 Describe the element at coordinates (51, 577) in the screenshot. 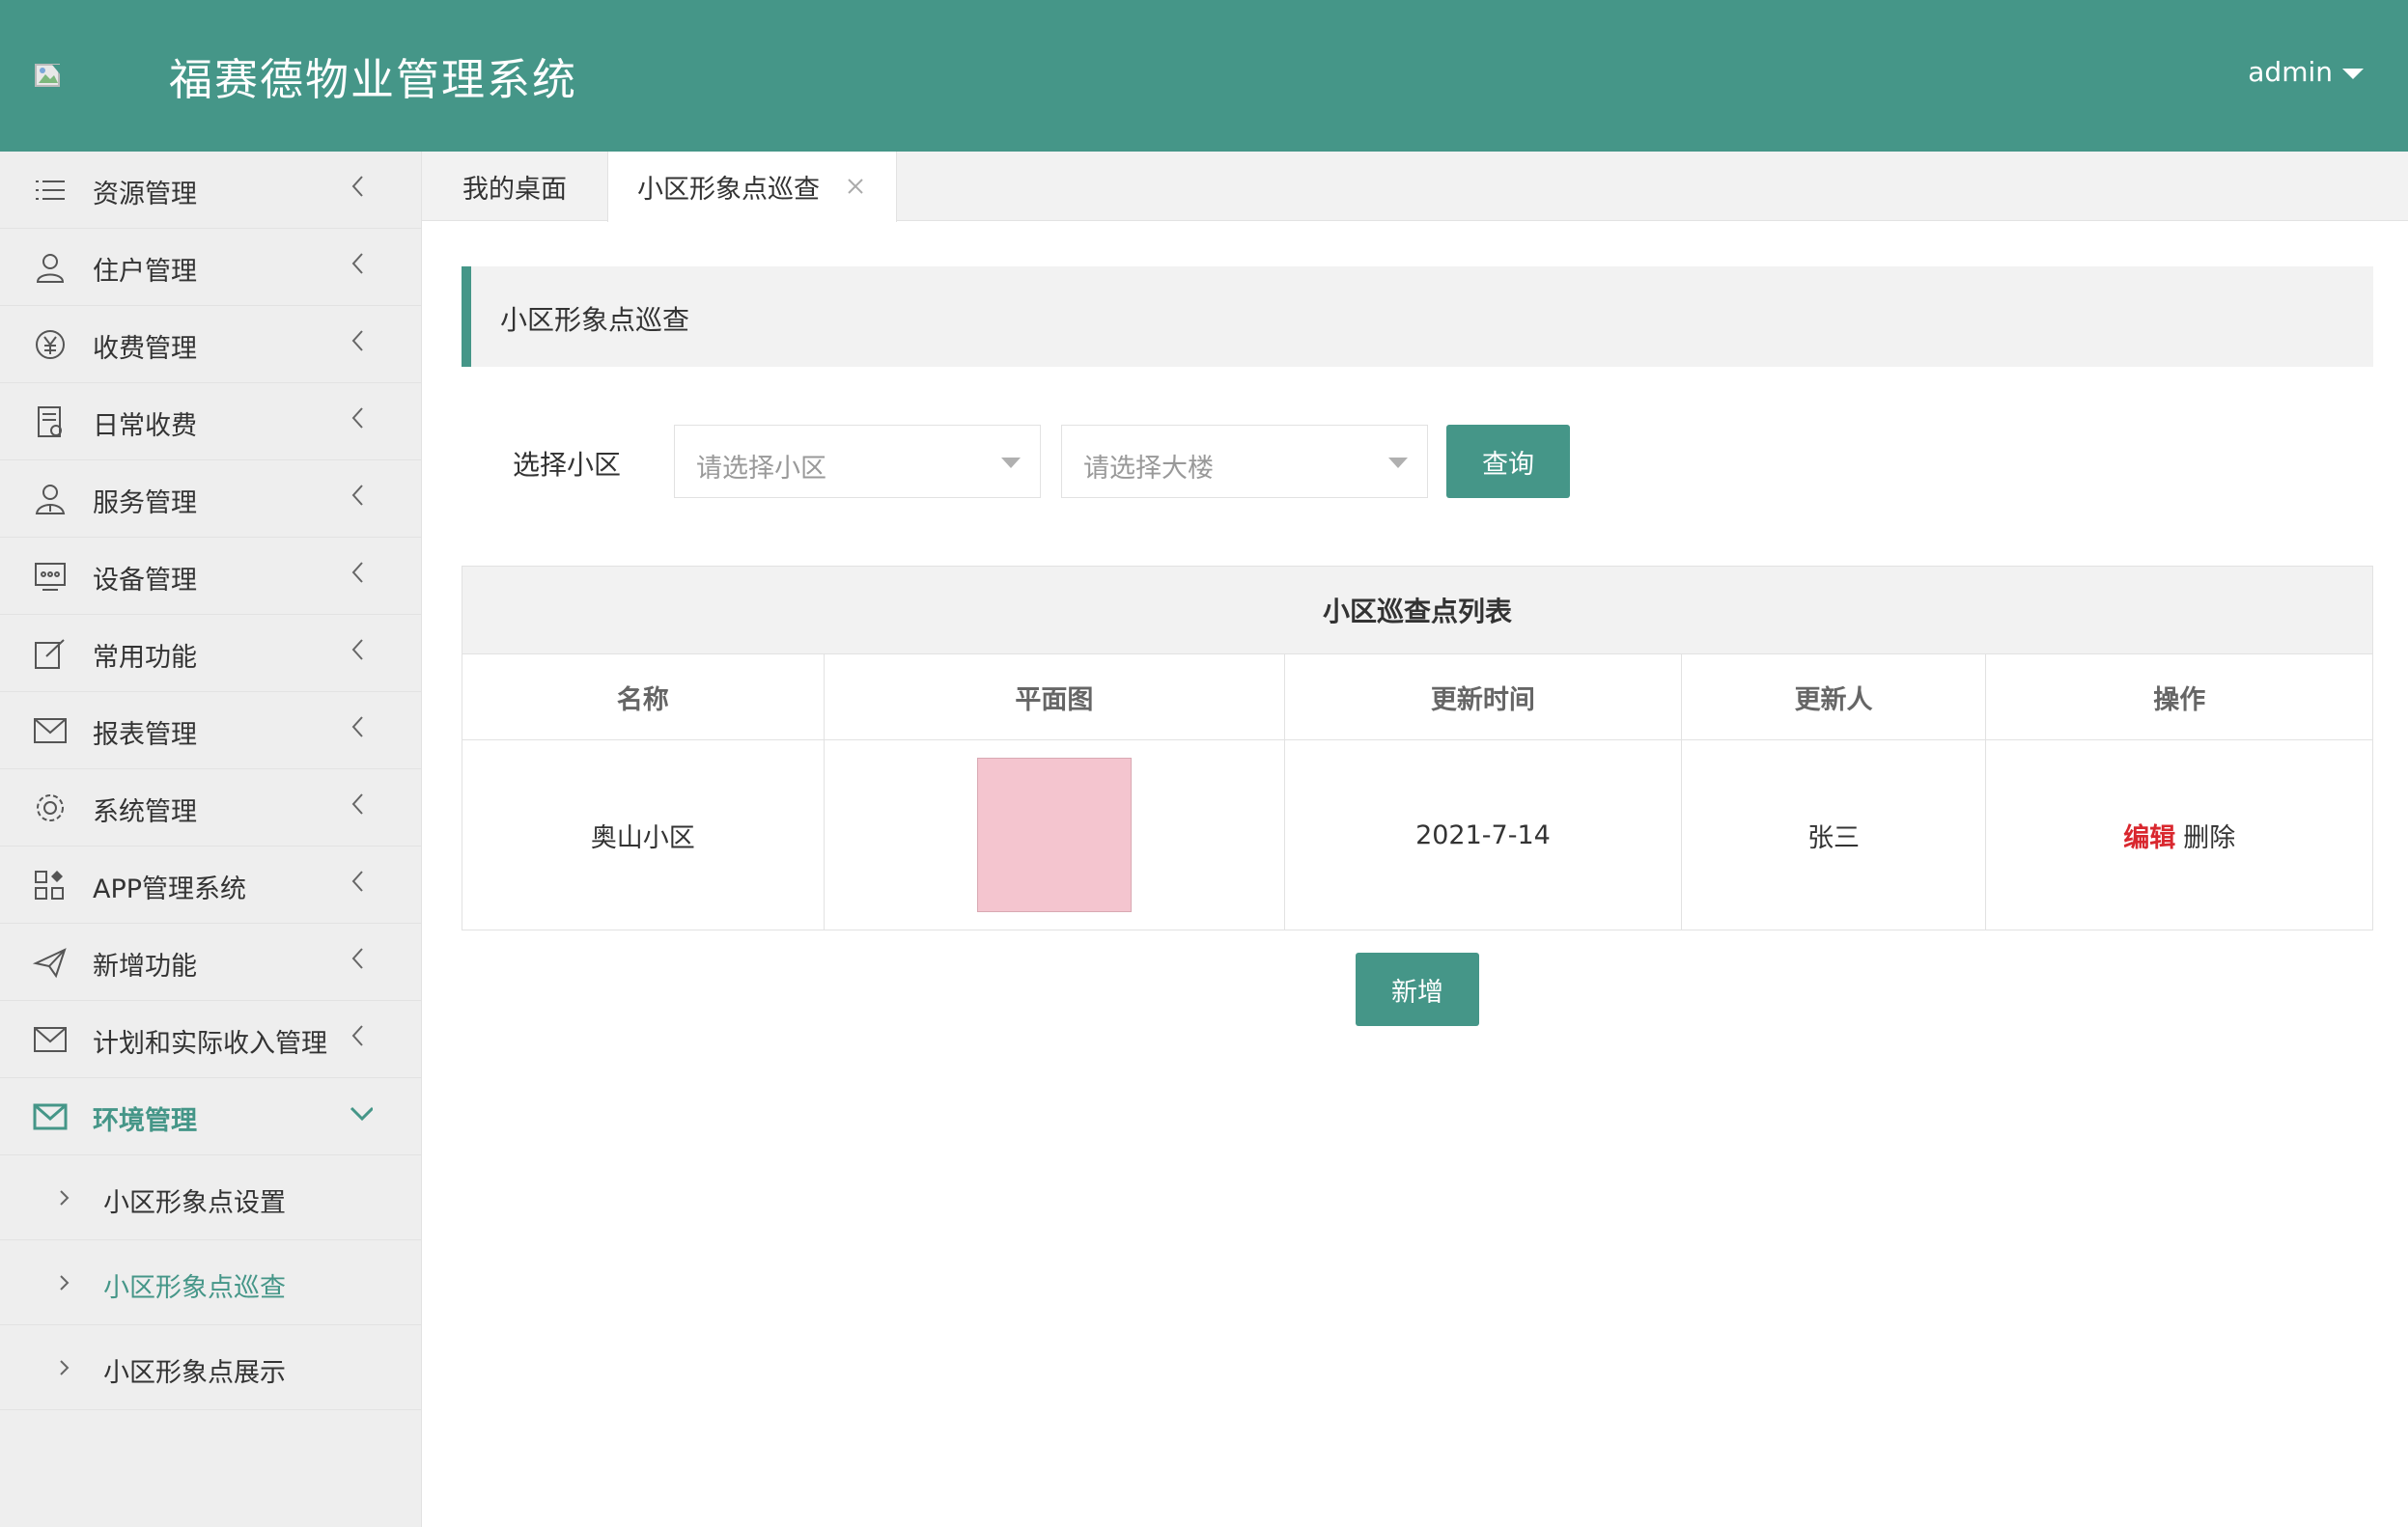

I see `device-icon` at that location.